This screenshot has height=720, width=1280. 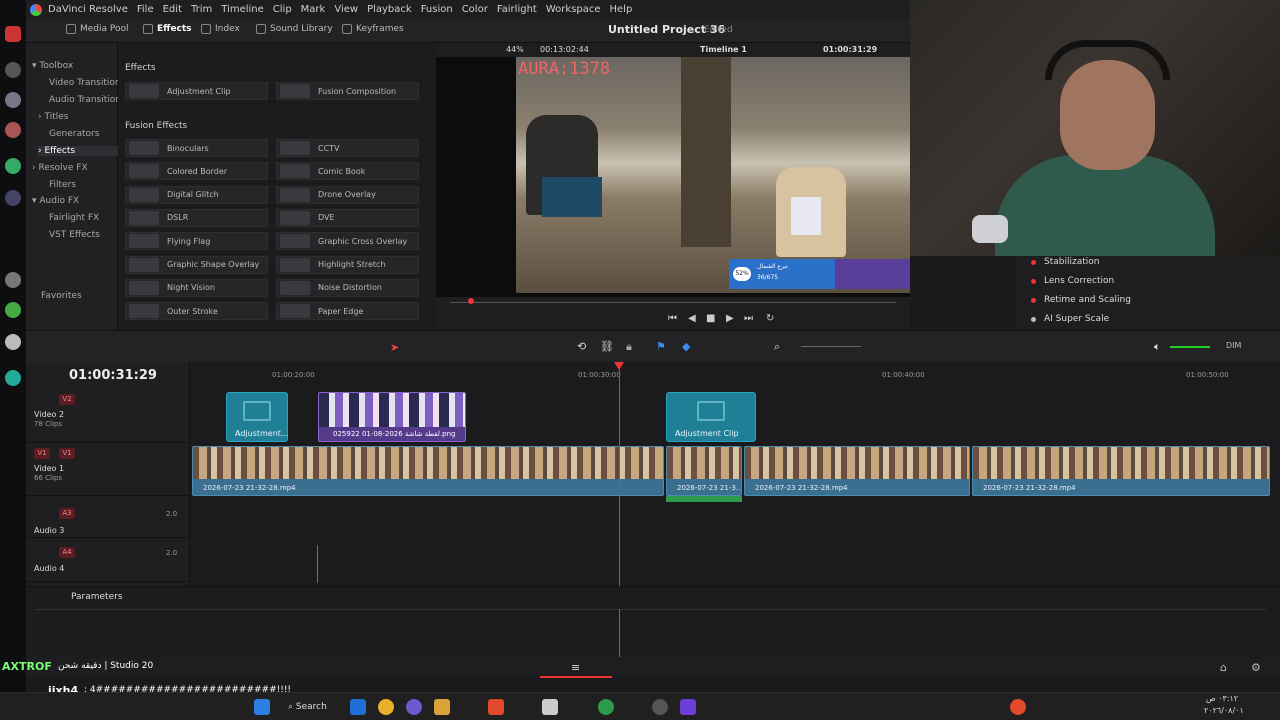 I want to click on keyframe-playhead, so click(x=619, y=633).